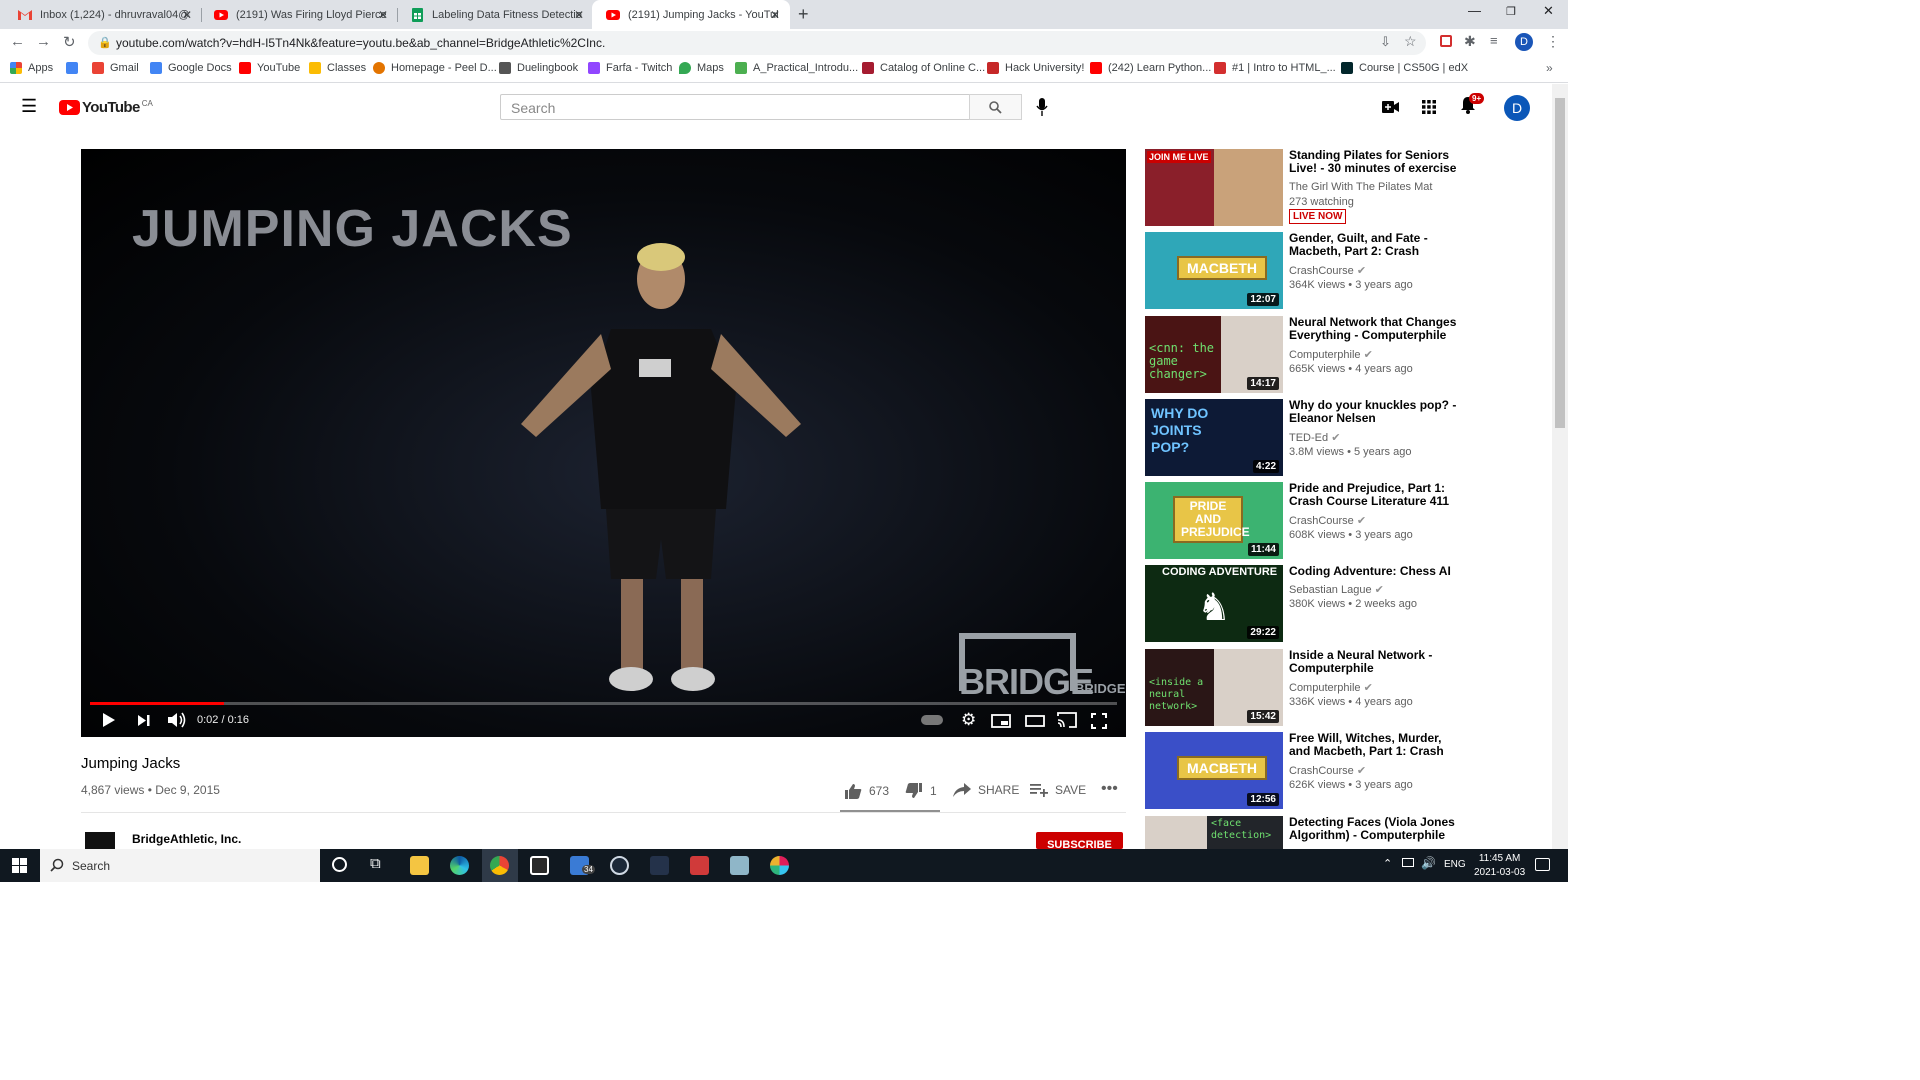 This screenshot has width=1920, height=1080. Describe the element at coordinates (619, 865) in the screenshot. I see `steam-icon` at that location.